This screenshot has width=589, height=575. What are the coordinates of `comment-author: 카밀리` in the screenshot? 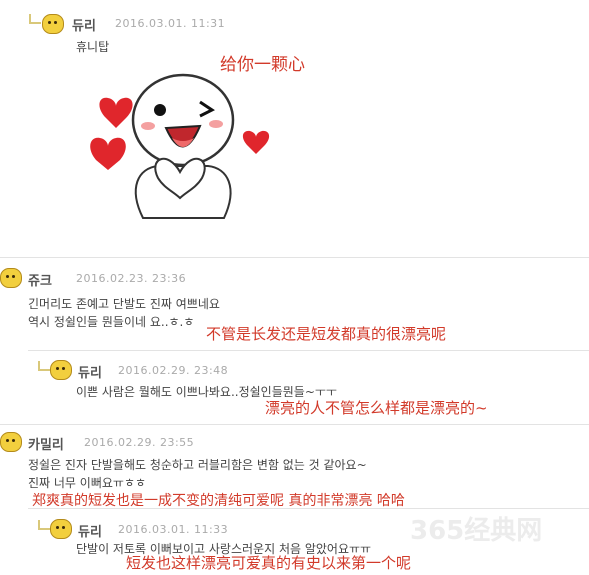 It's located at (46, 443).